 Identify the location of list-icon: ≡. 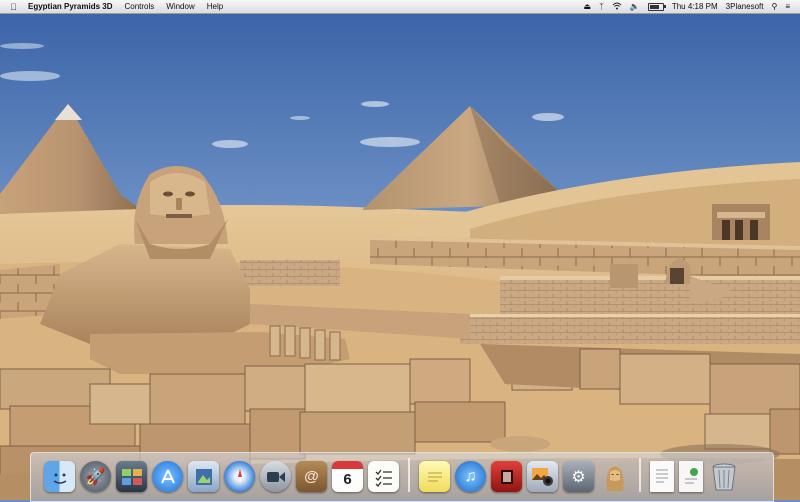
(787, 6).